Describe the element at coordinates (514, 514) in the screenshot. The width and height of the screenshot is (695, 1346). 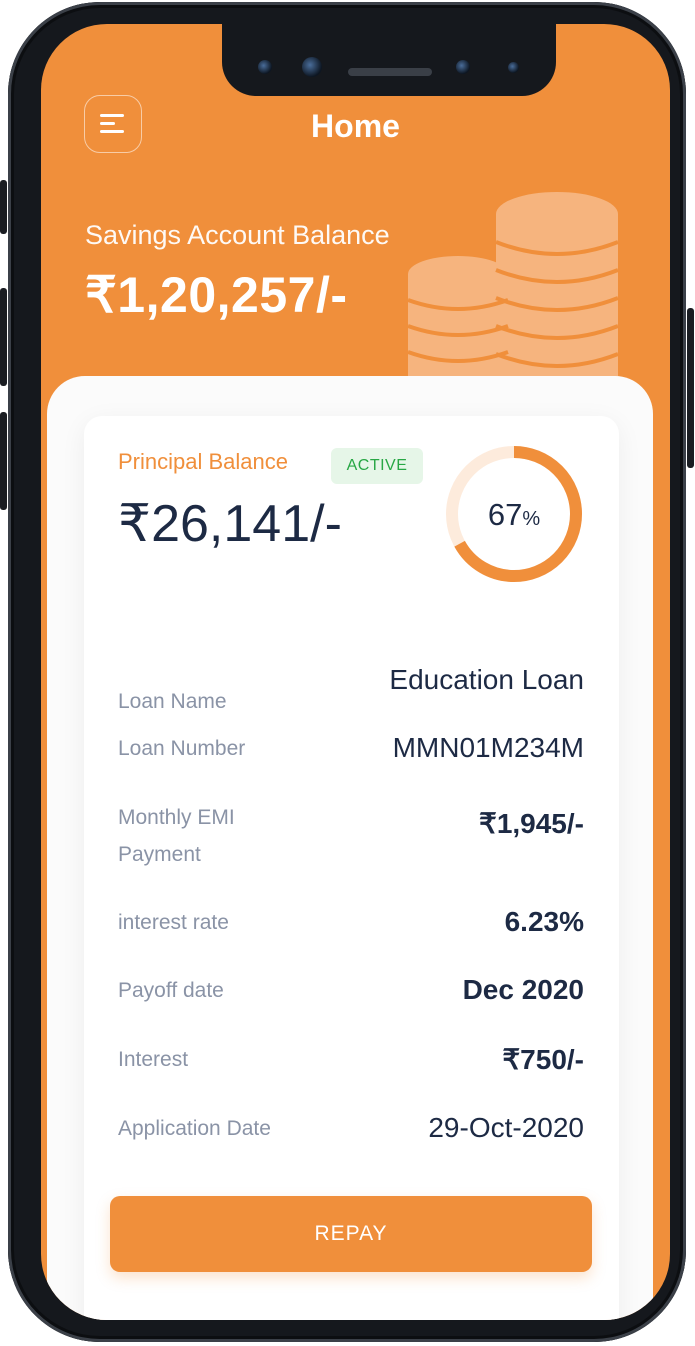
I see `progress-percent: 67%` at that location.